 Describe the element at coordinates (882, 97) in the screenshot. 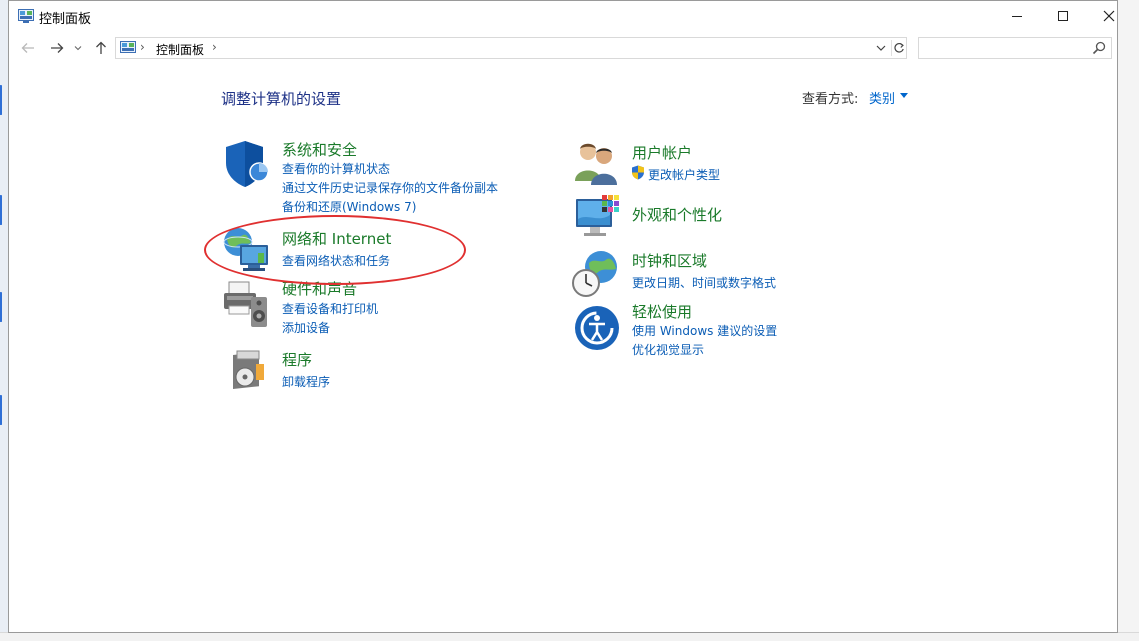

I see `view-by-dropdown: 类别` at that location.